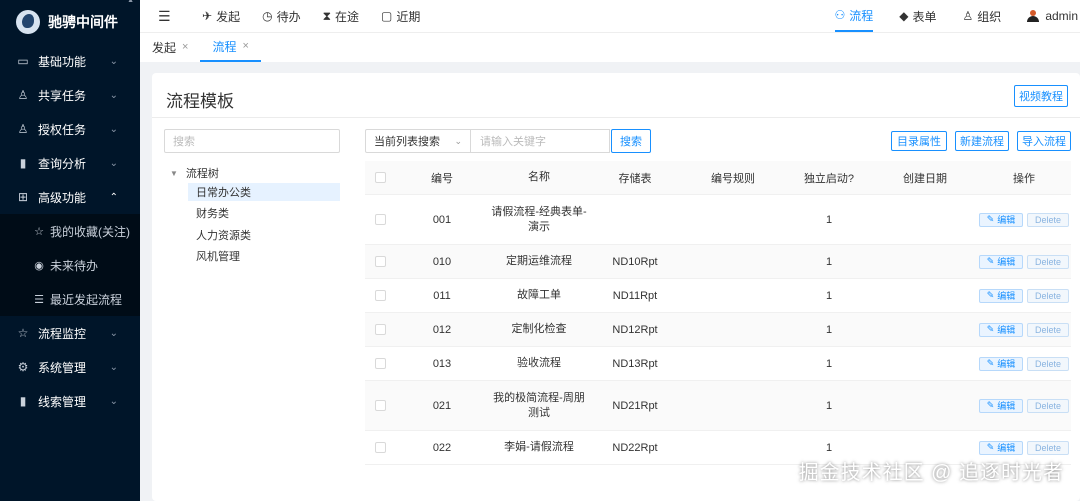 This screenshot has width=1080, height=501. What do you see at coordinates (400, 16) in the screenshot?
I see `nav-recent: ▢ 近期` at bounding box center [400, 16].